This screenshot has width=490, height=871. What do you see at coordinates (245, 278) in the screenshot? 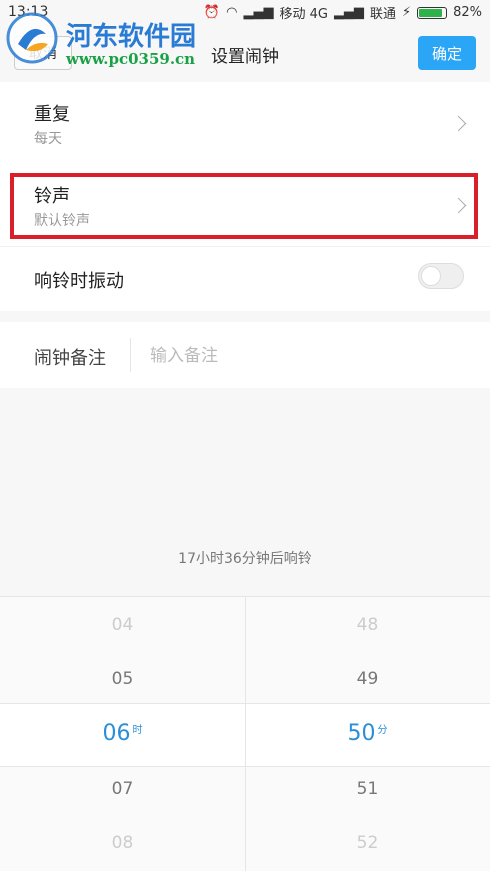
I see `vibrate-row: 响铃时振动` at bounding box center [245, 278].